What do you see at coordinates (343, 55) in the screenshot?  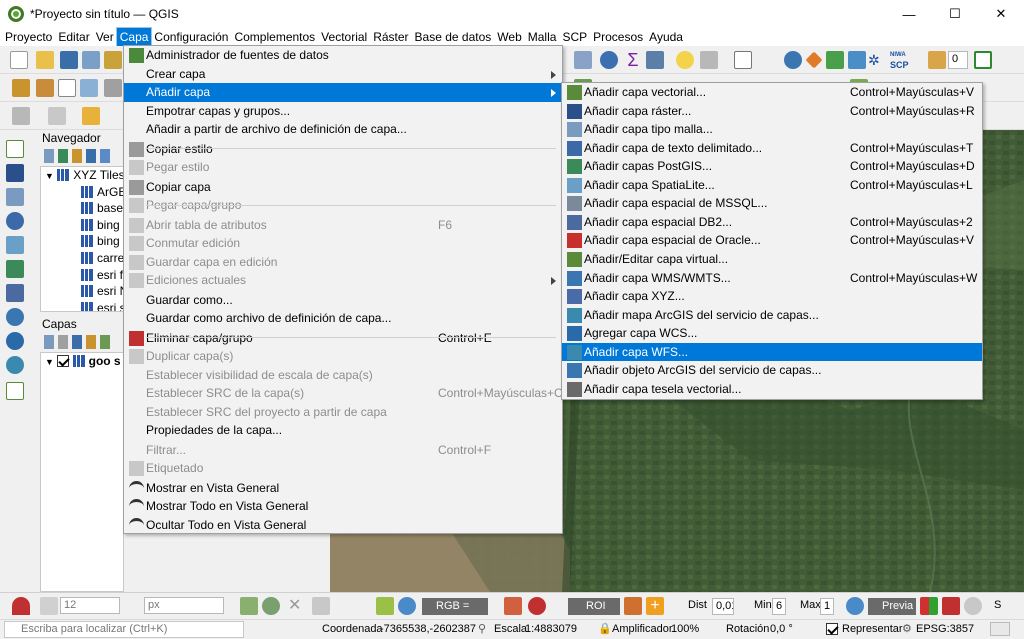 I see `capa-menu-item: Administrador de fuentes de datos` at bounding box center [343, 55].